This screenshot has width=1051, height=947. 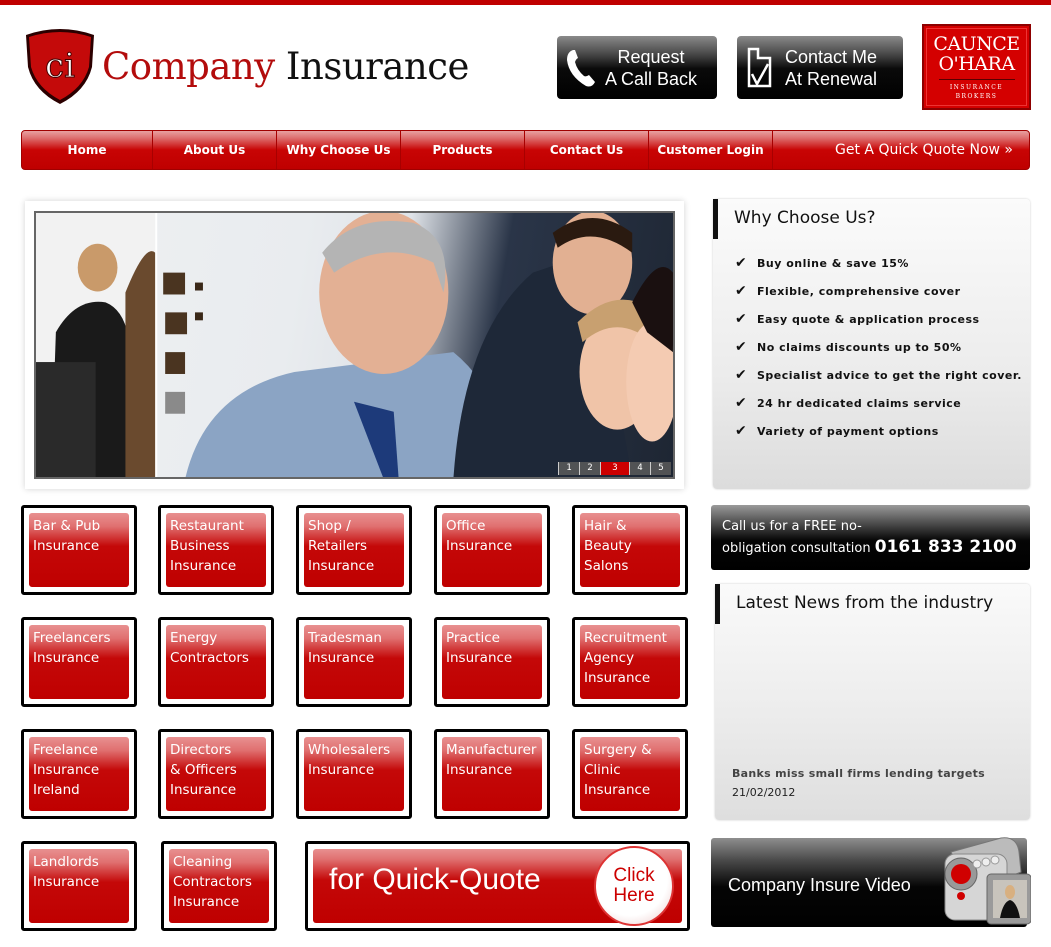 What do you see at coordinates (865, 603) in the screenshot?
I see `latest-news-title: Latest News from the industry` at bounding box center [865, 603].